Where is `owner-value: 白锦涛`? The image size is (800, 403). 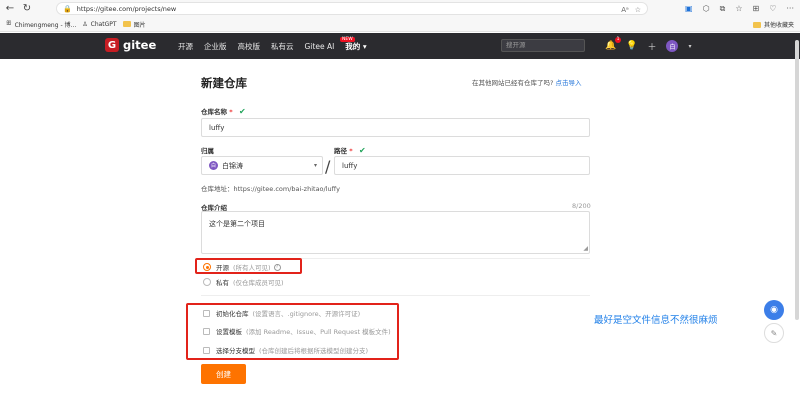 owner-value: 白锦涛 is located at coordinates (232, 165).